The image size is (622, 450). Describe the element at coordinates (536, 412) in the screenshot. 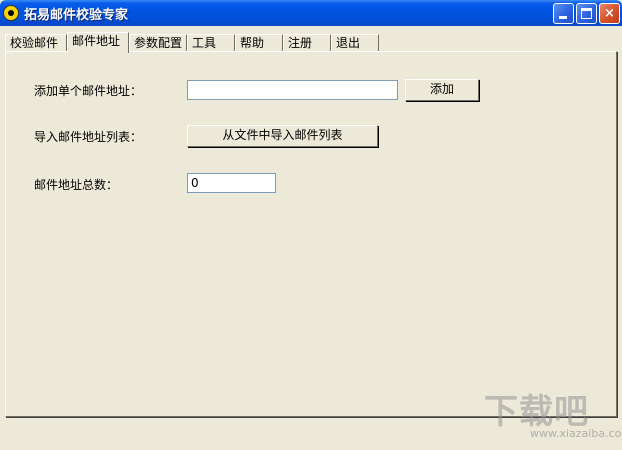

I see `watermark-logo: 下载吧` at that location.